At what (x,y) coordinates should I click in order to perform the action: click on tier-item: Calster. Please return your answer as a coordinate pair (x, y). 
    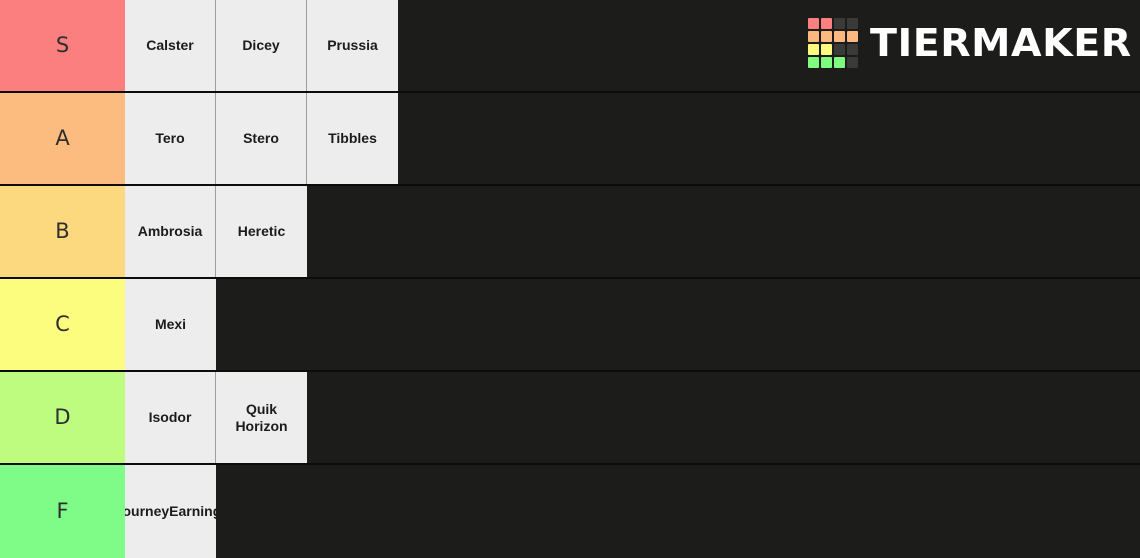
    Looking at the image, I should click on (170, 45).